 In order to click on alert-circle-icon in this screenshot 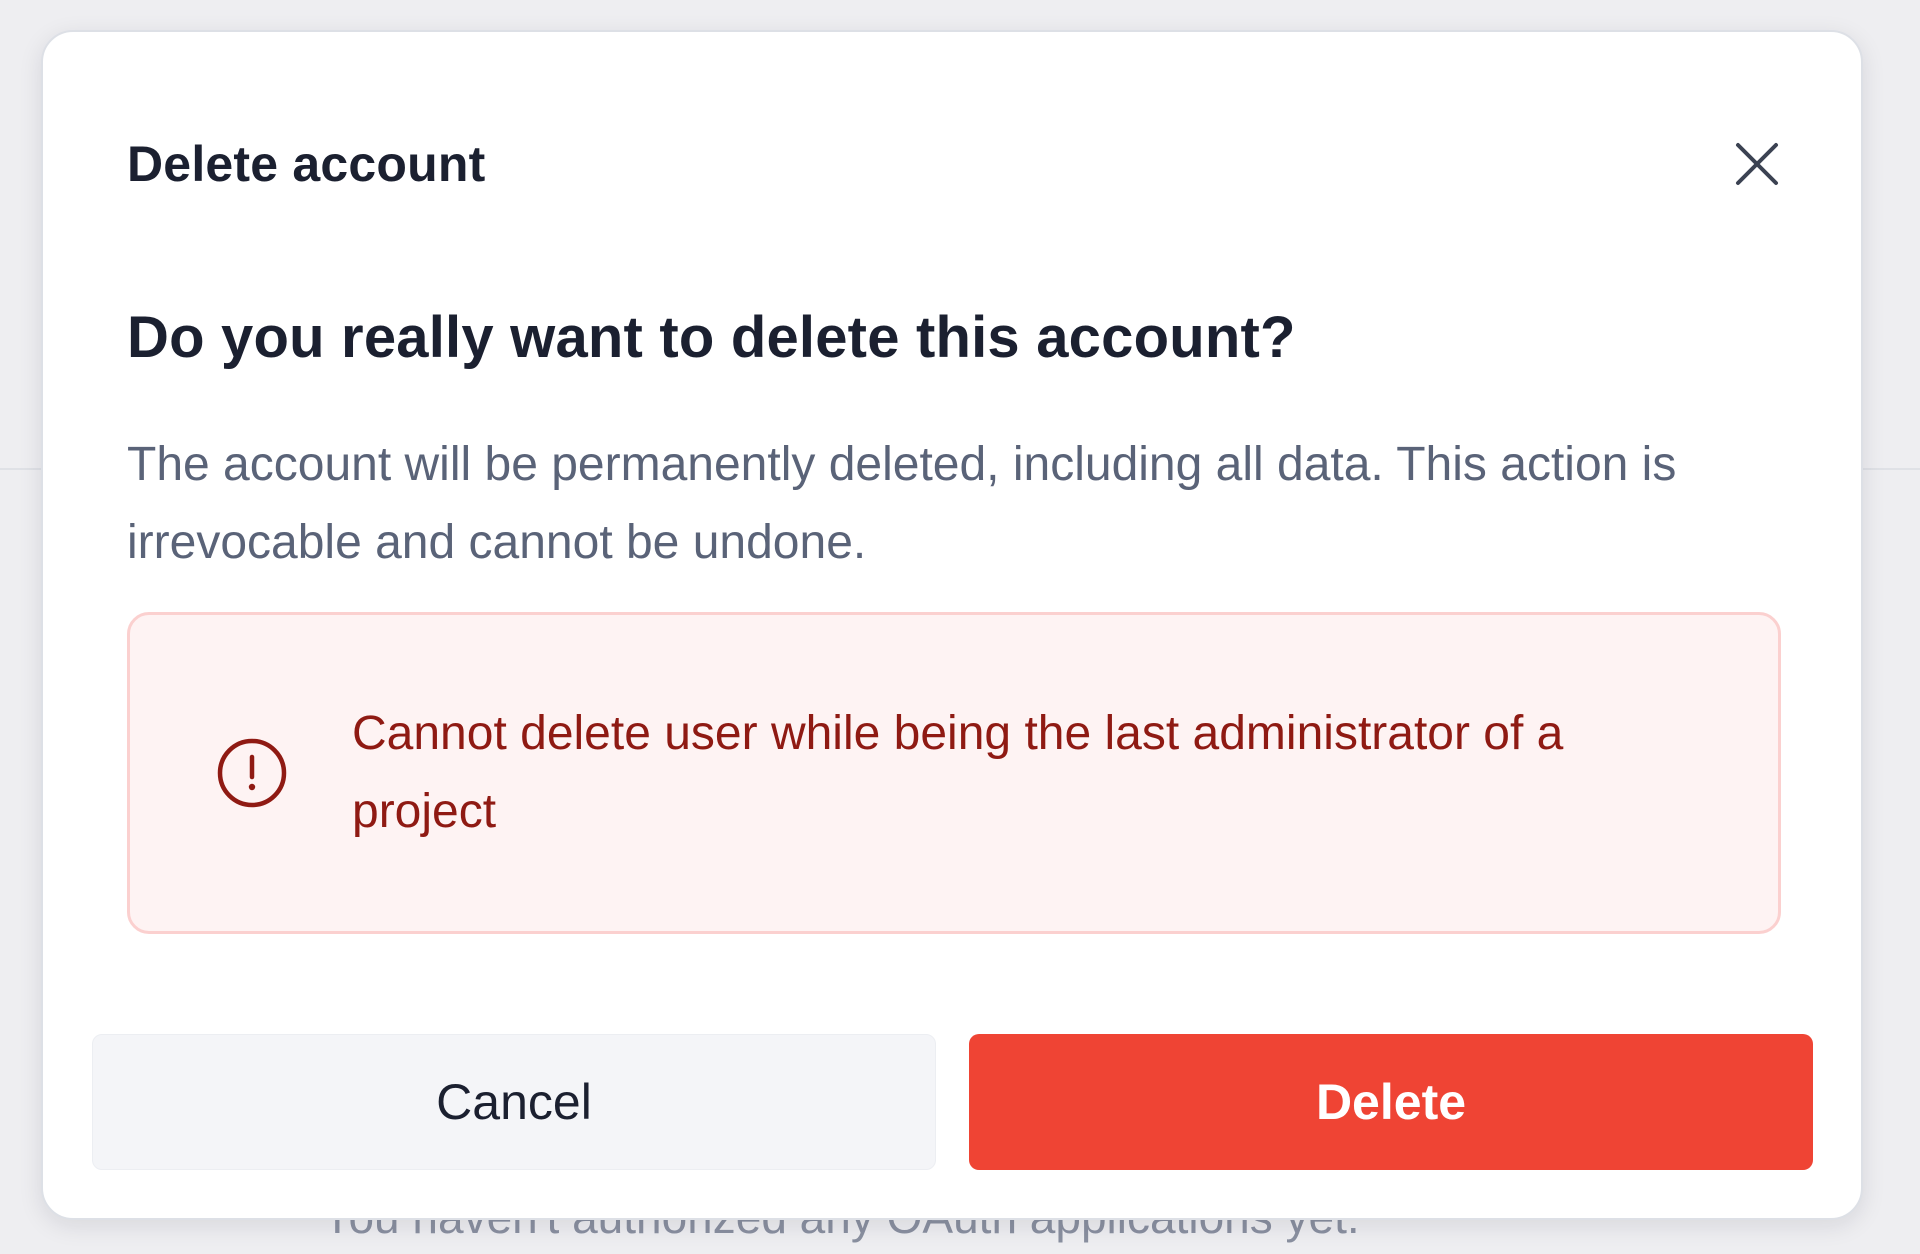, I will do `click(252, 773)`.